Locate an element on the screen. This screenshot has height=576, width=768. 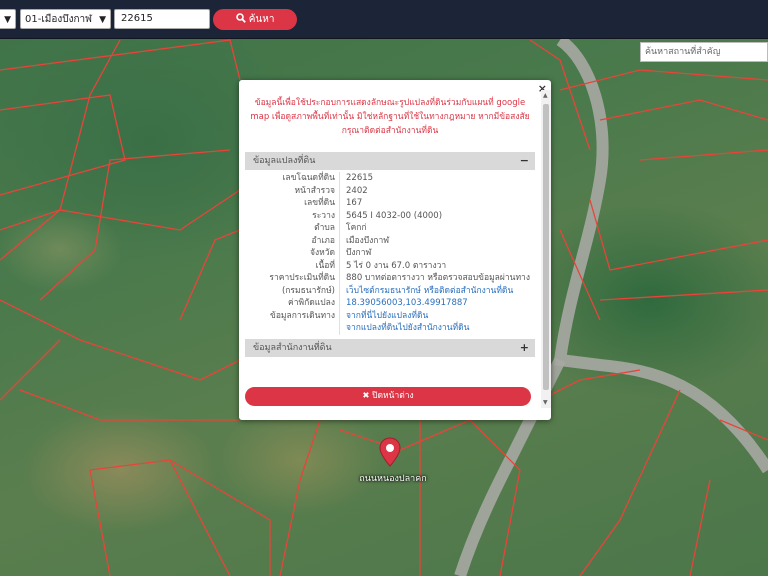
row-label: ระวาง is located at coordinates (292, 215).